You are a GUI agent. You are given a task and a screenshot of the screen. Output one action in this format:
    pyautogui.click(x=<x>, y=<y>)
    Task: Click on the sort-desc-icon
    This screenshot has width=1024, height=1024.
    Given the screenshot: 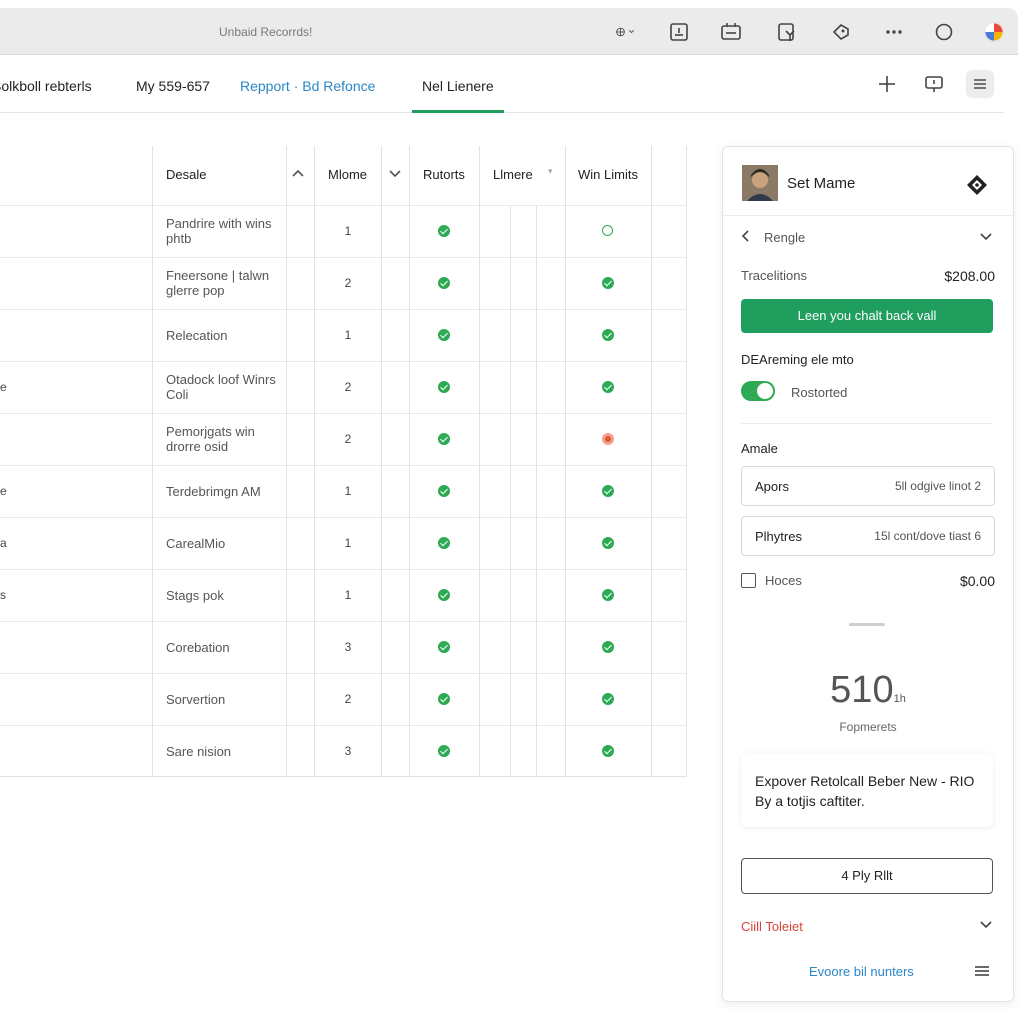 What is the action you would take?
    pyautogui.click(x=395, y=173)
    